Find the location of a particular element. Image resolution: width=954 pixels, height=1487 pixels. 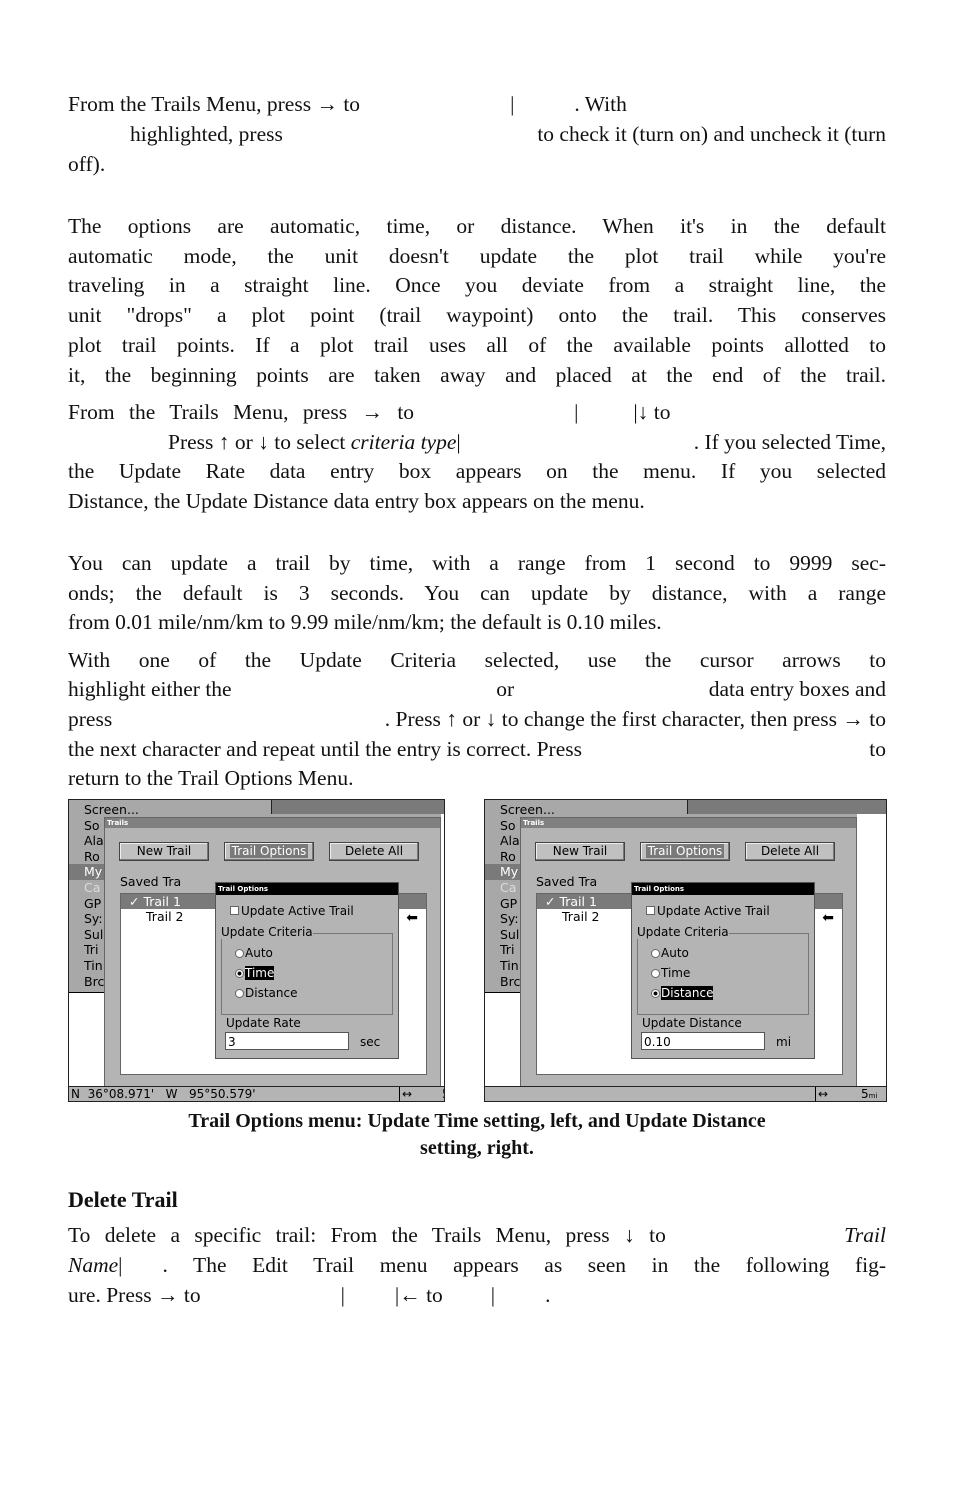

label: Distance is located at coordinates (271, 993).